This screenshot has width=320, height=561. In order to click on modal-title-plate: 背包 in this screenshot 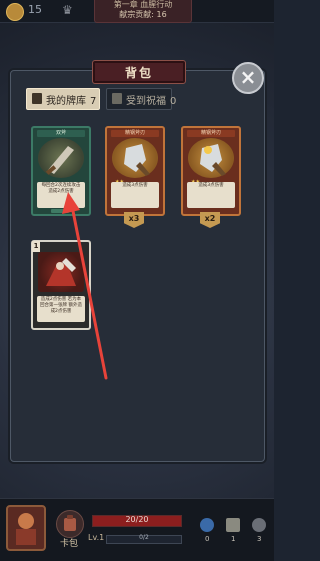, I will do `click(139, 72)`.